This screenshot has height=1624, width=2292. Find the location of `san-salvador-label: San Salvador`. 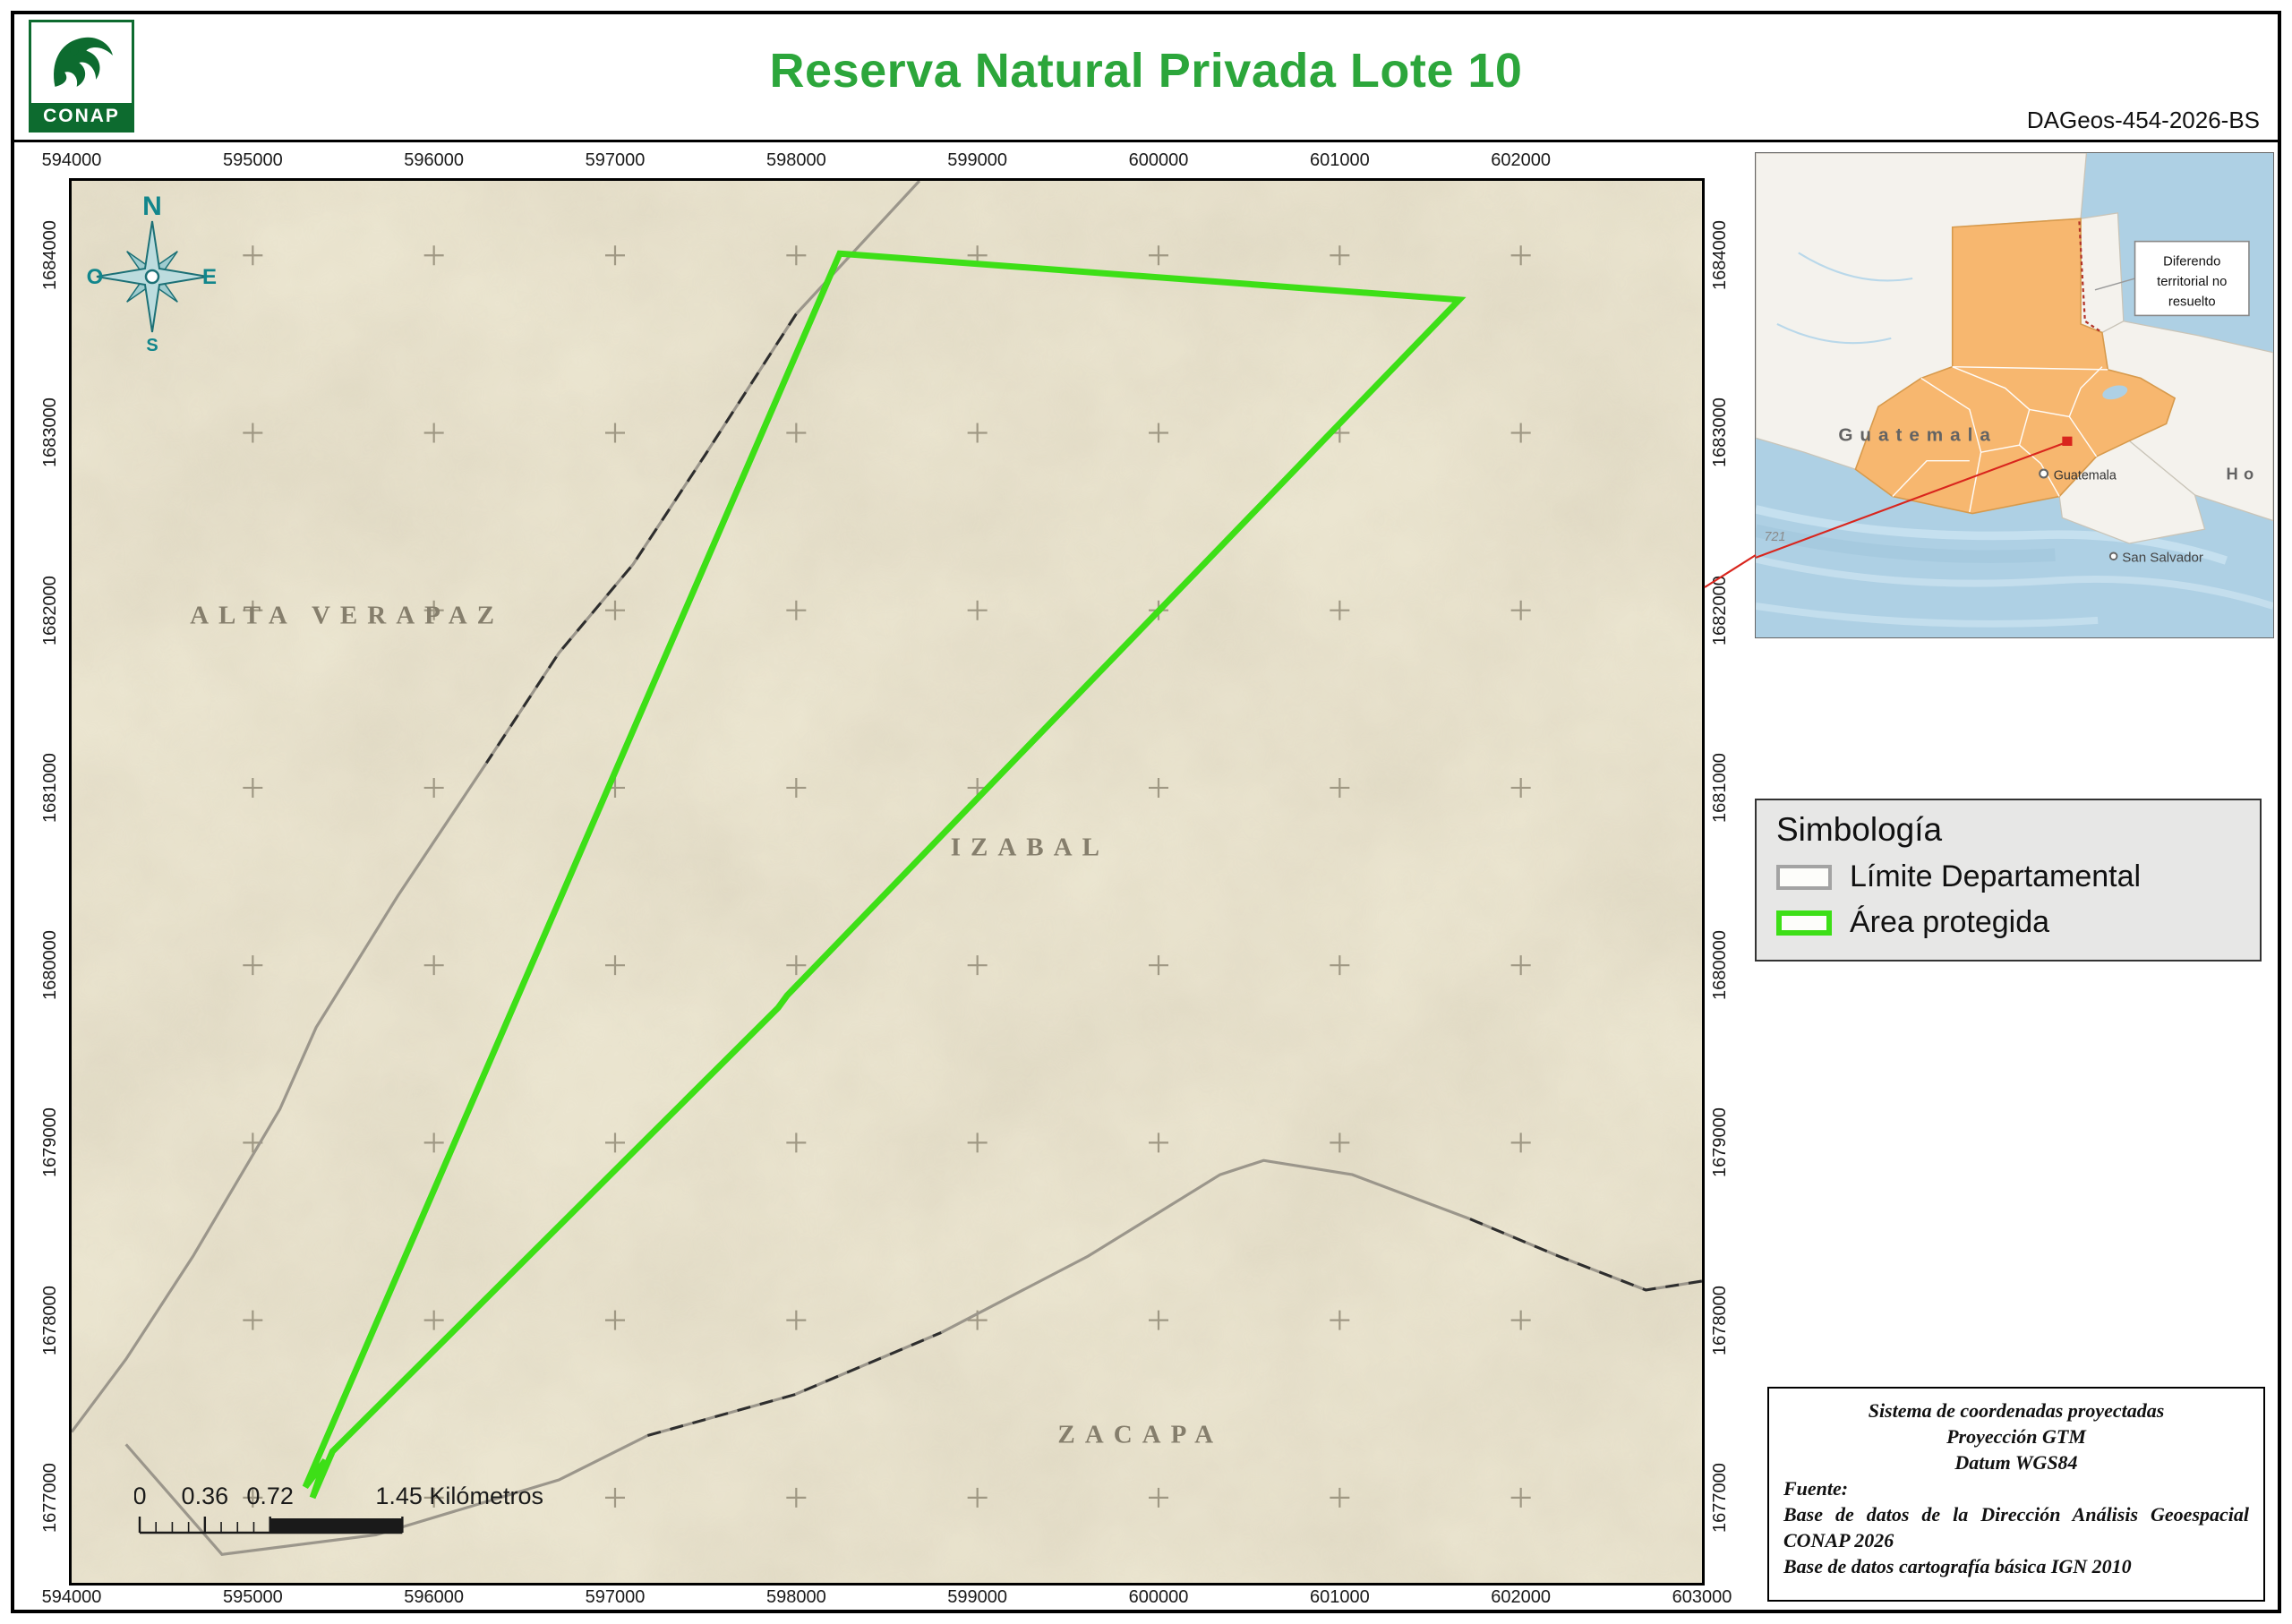

san-salvador-label: San Salvador is located at coordinates (2162, 558).